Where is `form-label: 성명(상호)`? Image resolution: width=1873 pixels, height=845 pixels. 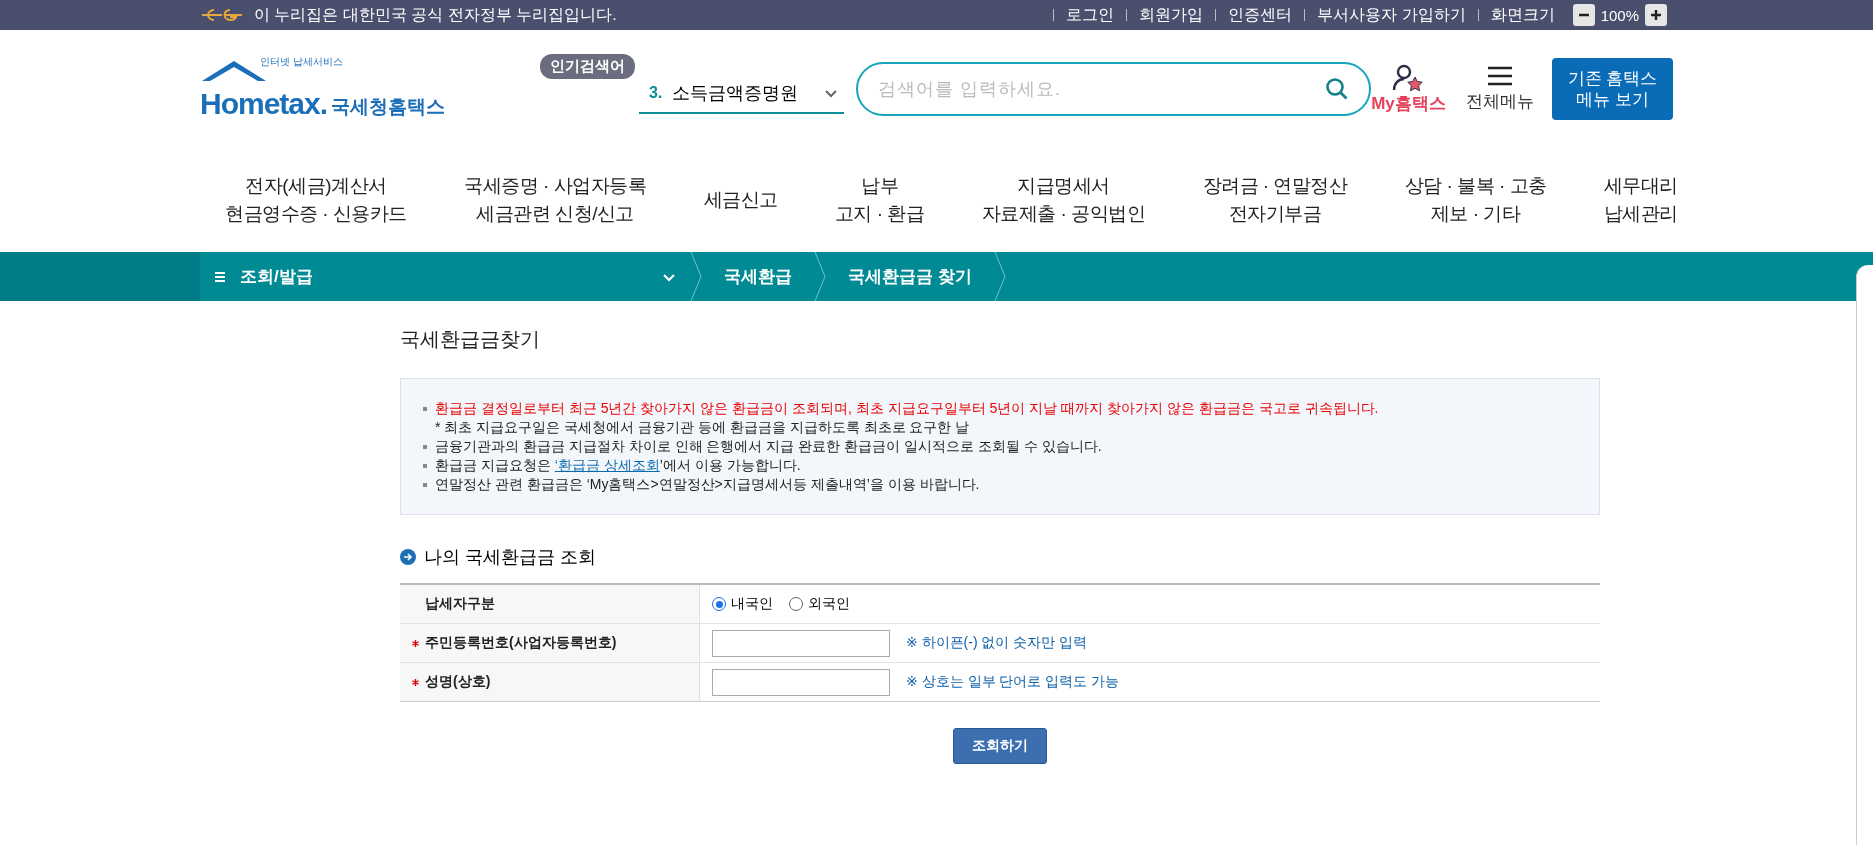
form-label: 성명(상호) is located at coordinates (458, 682).